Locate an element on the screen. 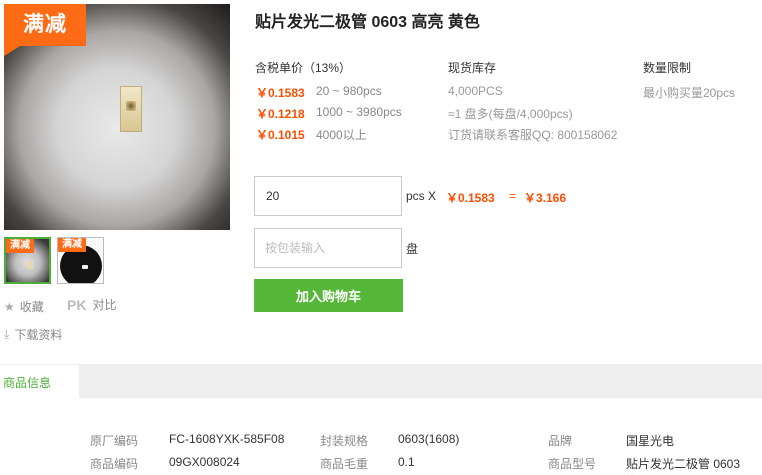 The height and width of the screenshot is (475, 762). spec-value: FC-1608YXK-585F08 is located at coordinates (227, 439).